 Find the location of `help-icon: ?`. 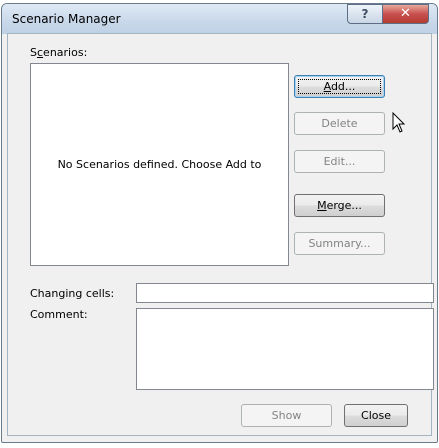

help-icon: ? is located at coordinates (365, 14).